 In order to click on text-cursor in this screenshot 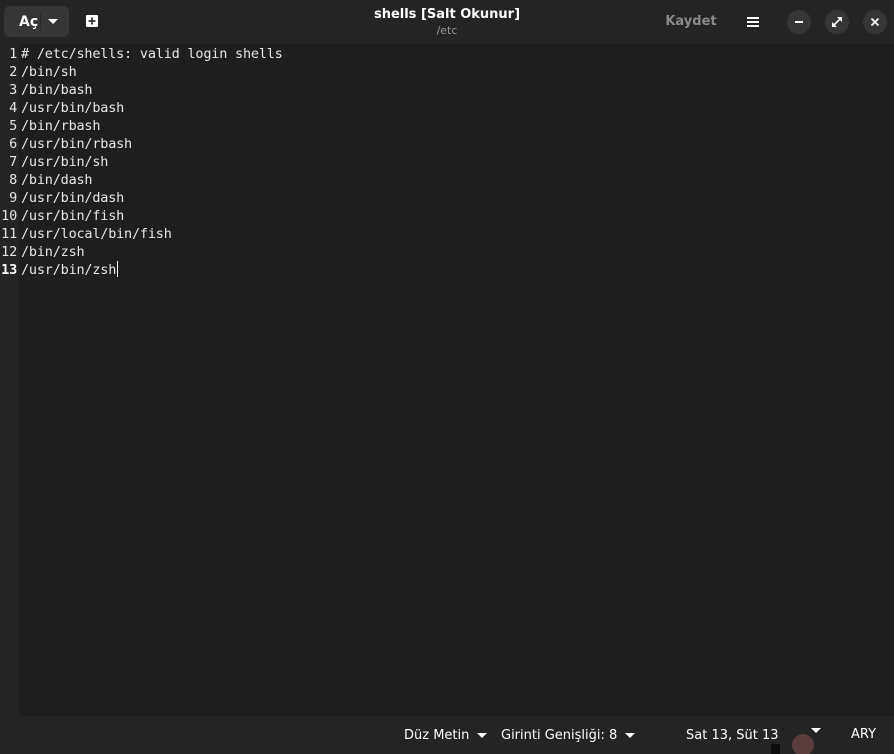, I will do `click(118, 269)`.